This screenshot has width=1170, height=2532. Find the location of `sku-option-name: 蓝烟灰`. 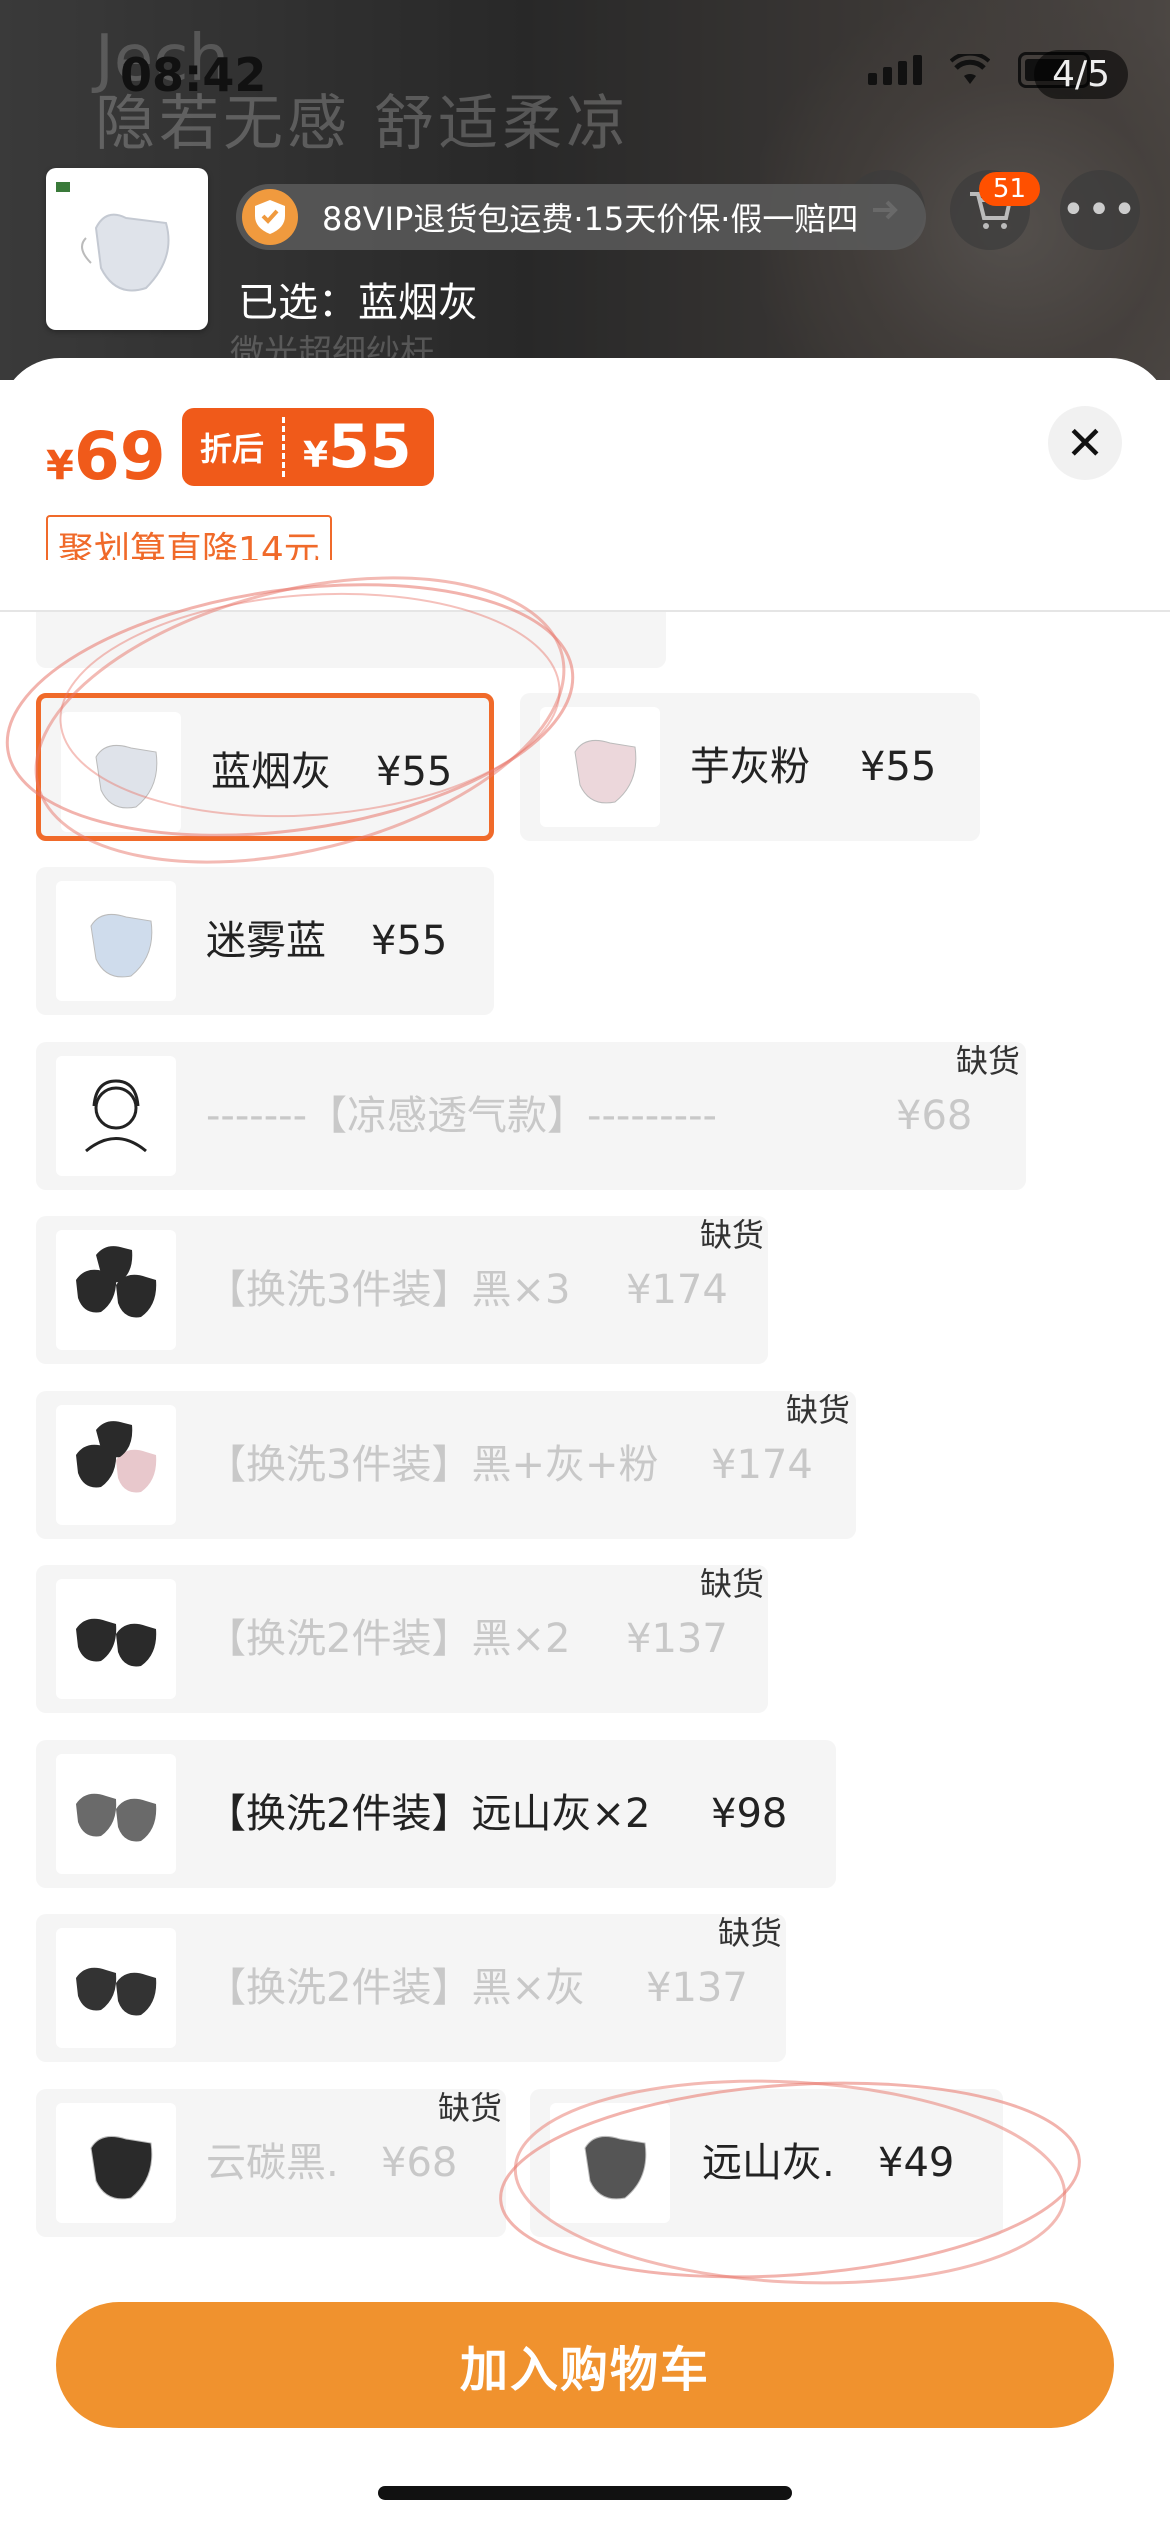

sku-option-name: 蓝烟灰 is located at coordinates (271, 772).